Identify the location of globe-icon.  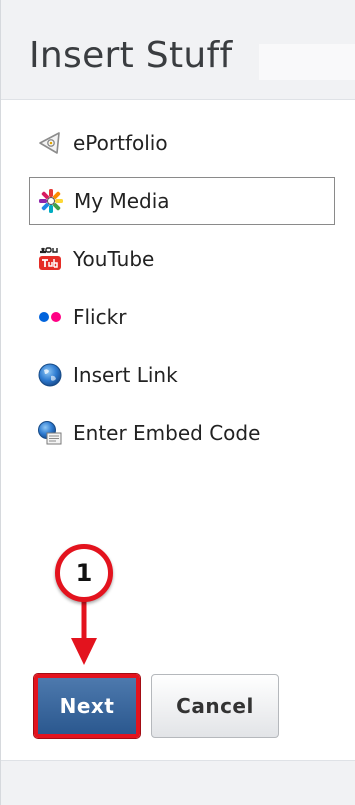
(50, 375).